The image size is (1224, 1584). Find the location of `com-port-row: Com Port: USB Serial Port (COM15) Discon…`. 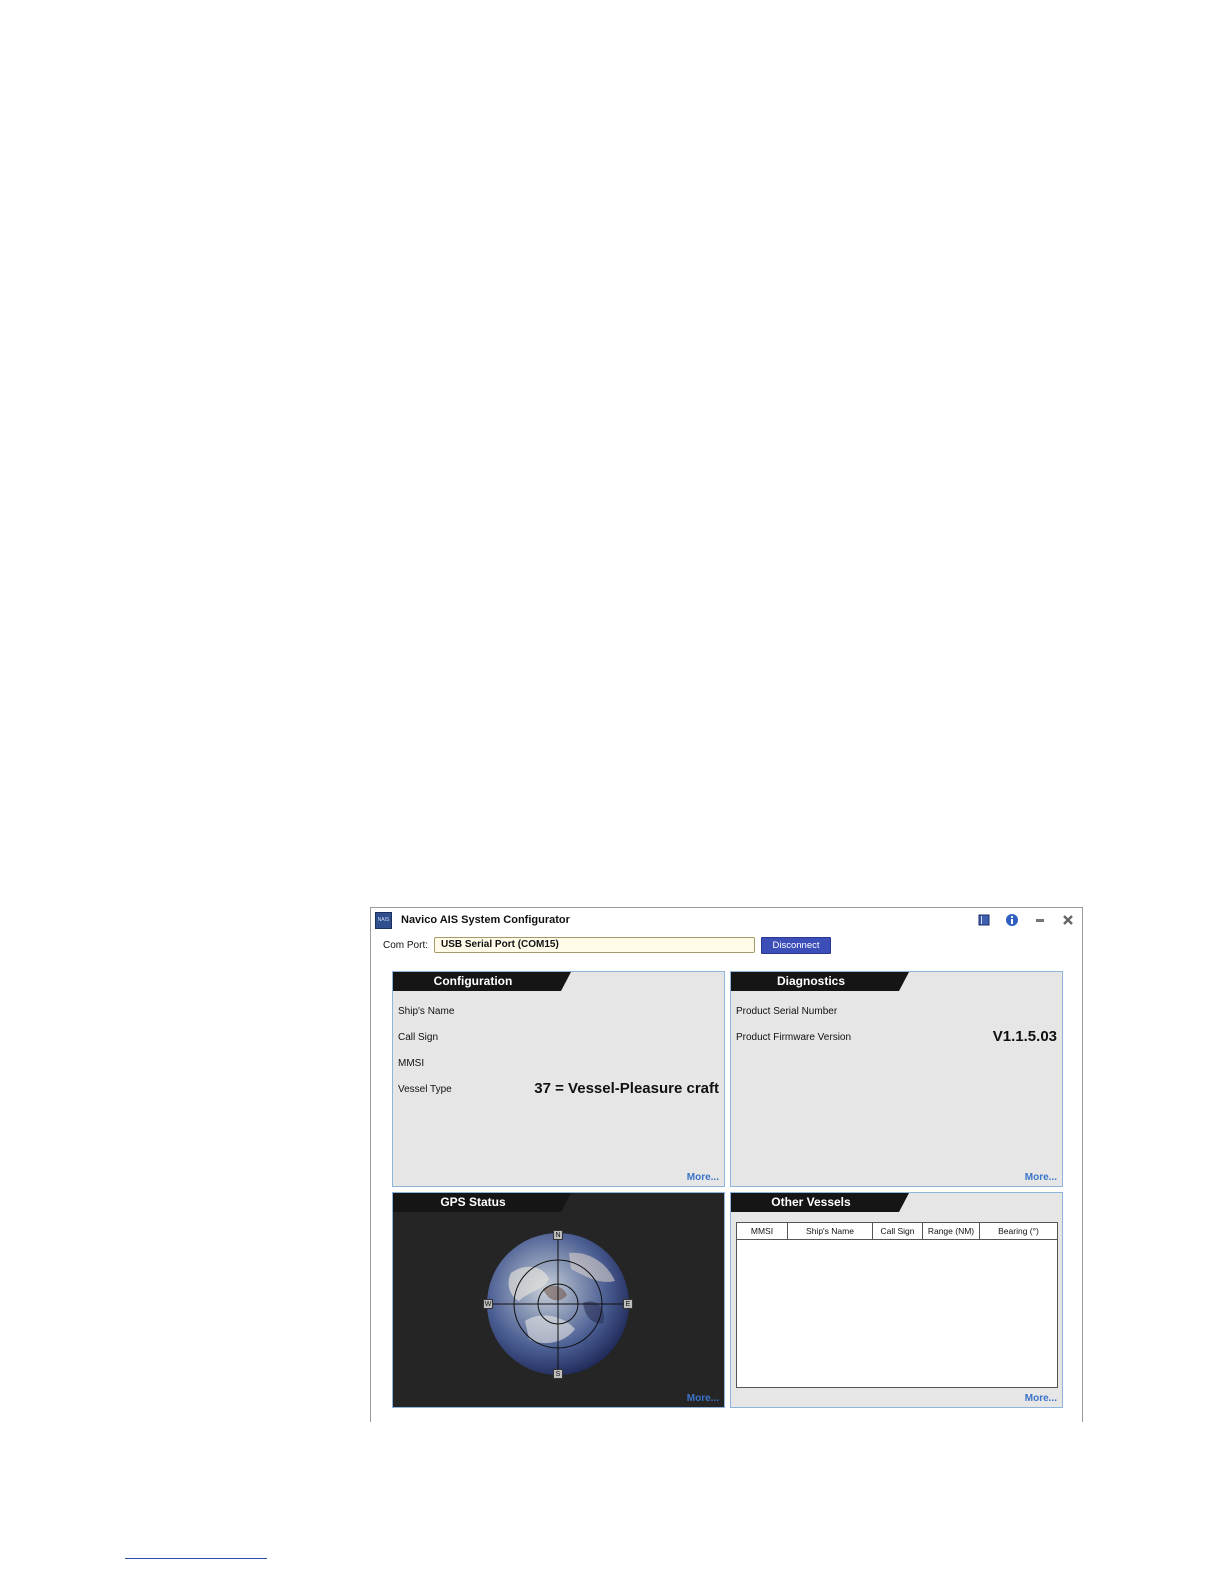

com-port-row: Com Port: USB Serial Port (COM15) Discon… is located at coordinates (733, 947).